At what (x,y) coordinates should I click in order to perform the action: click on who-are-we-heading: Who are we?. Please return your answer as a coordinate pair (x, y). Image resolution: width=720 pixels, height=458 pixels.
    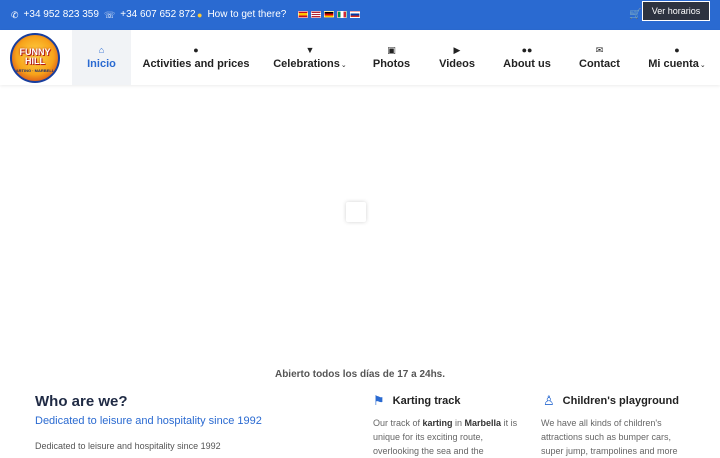
    Looking at the image, I should click on (81, 401).